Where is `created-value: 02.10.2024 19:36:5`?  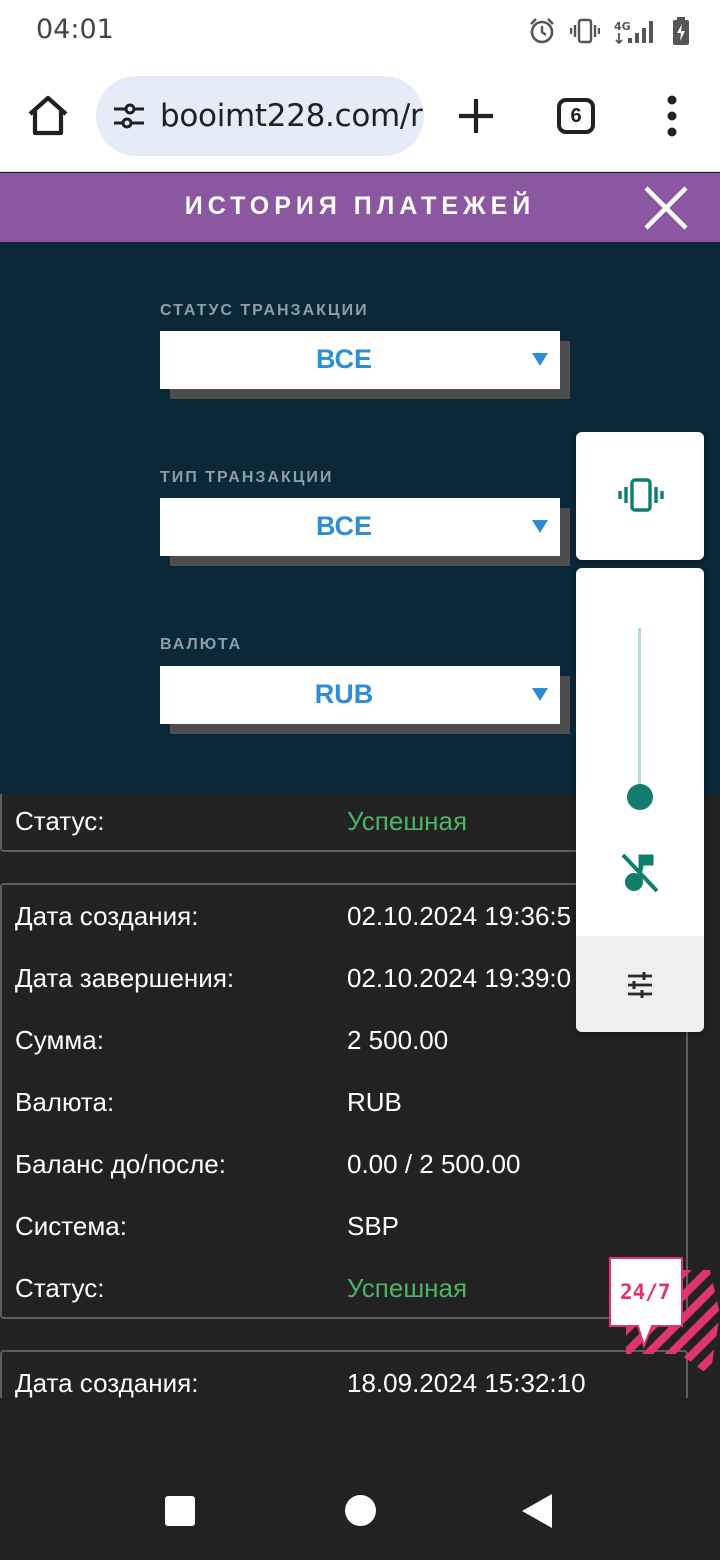 created-value: 02.10.2024 19:36:5 is located at coordinates (459, 916).